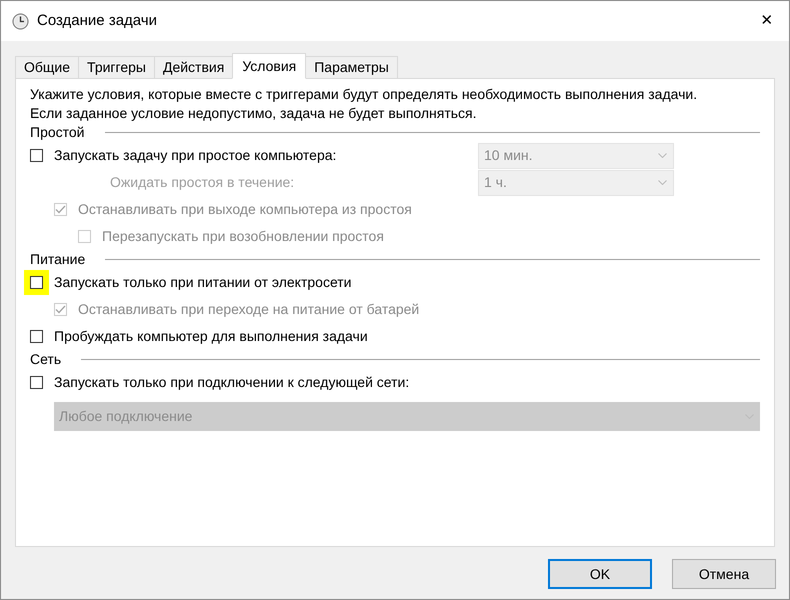 This screenshot has height=600, width=790. Describe the element at coordinates (243, 236) in the screenshot. I see `checkbox-label: Перезапускать при возобновлении простоя` at that location.